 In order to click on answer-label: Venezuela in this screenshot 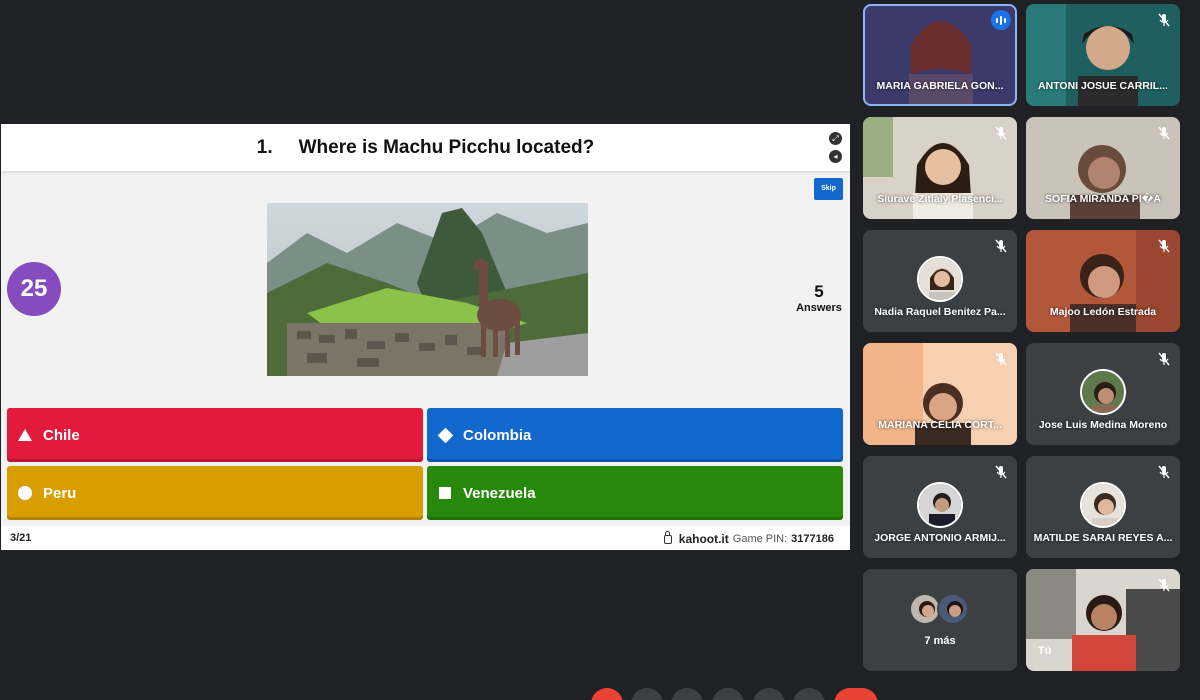, I will do `click(499, 493)`.